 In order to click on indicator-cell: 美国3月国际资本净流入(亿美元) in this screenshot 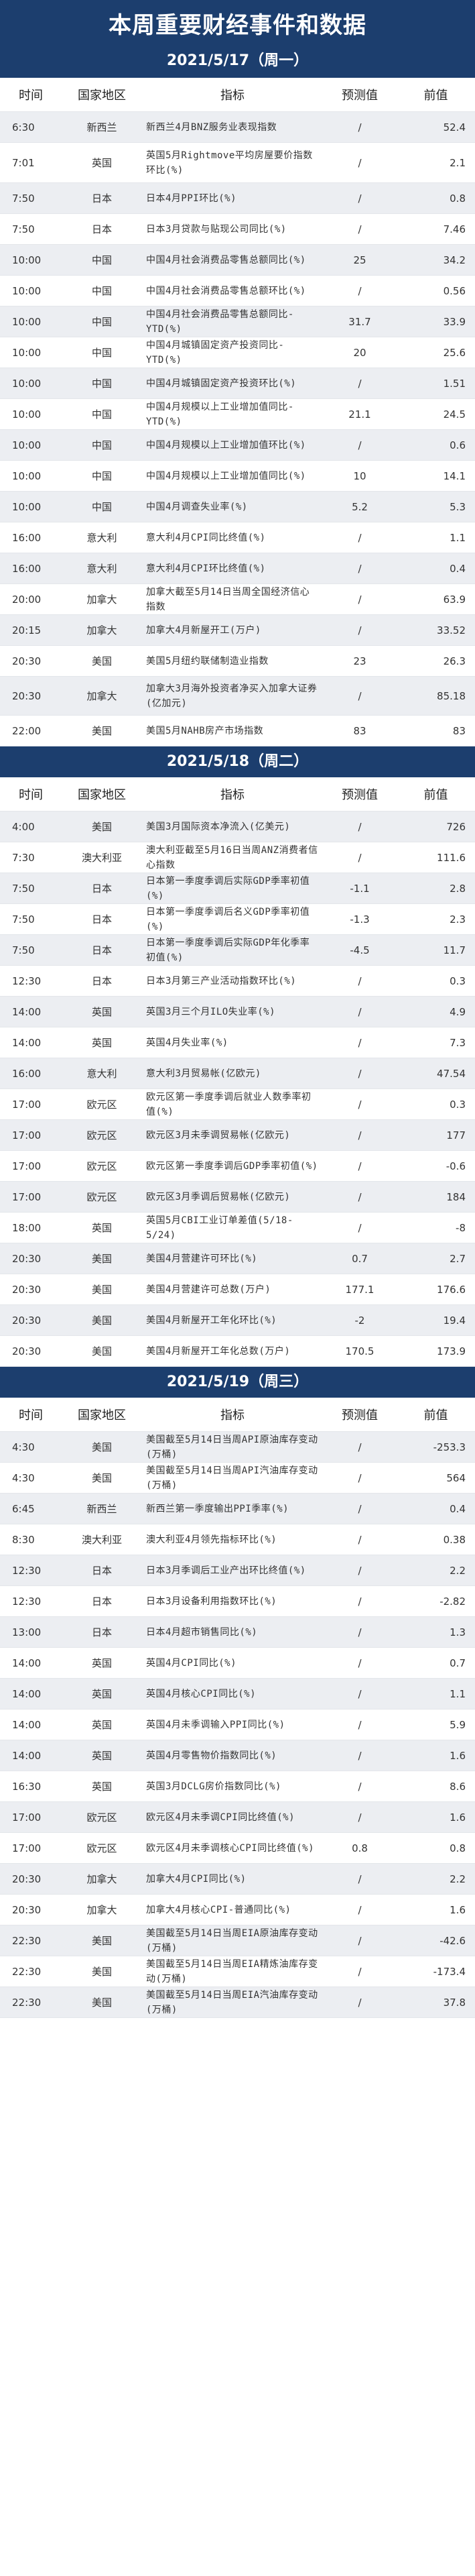, I will do `click(232, 826)`.